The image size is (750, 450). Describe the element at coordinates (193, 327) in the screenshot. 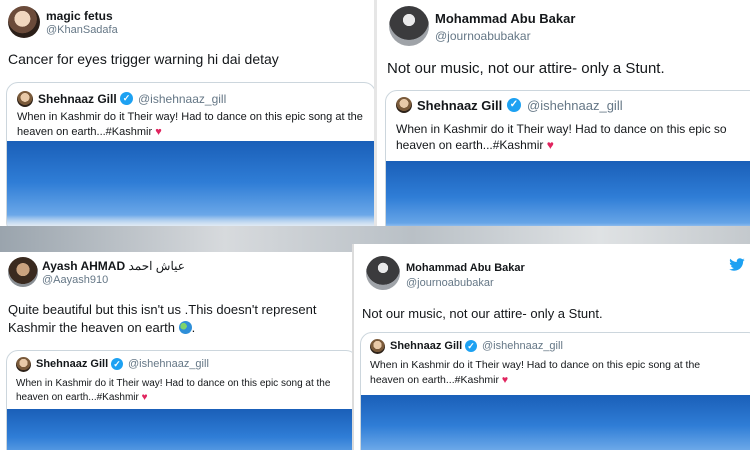

I see `tweet-text-period: .` at that location.